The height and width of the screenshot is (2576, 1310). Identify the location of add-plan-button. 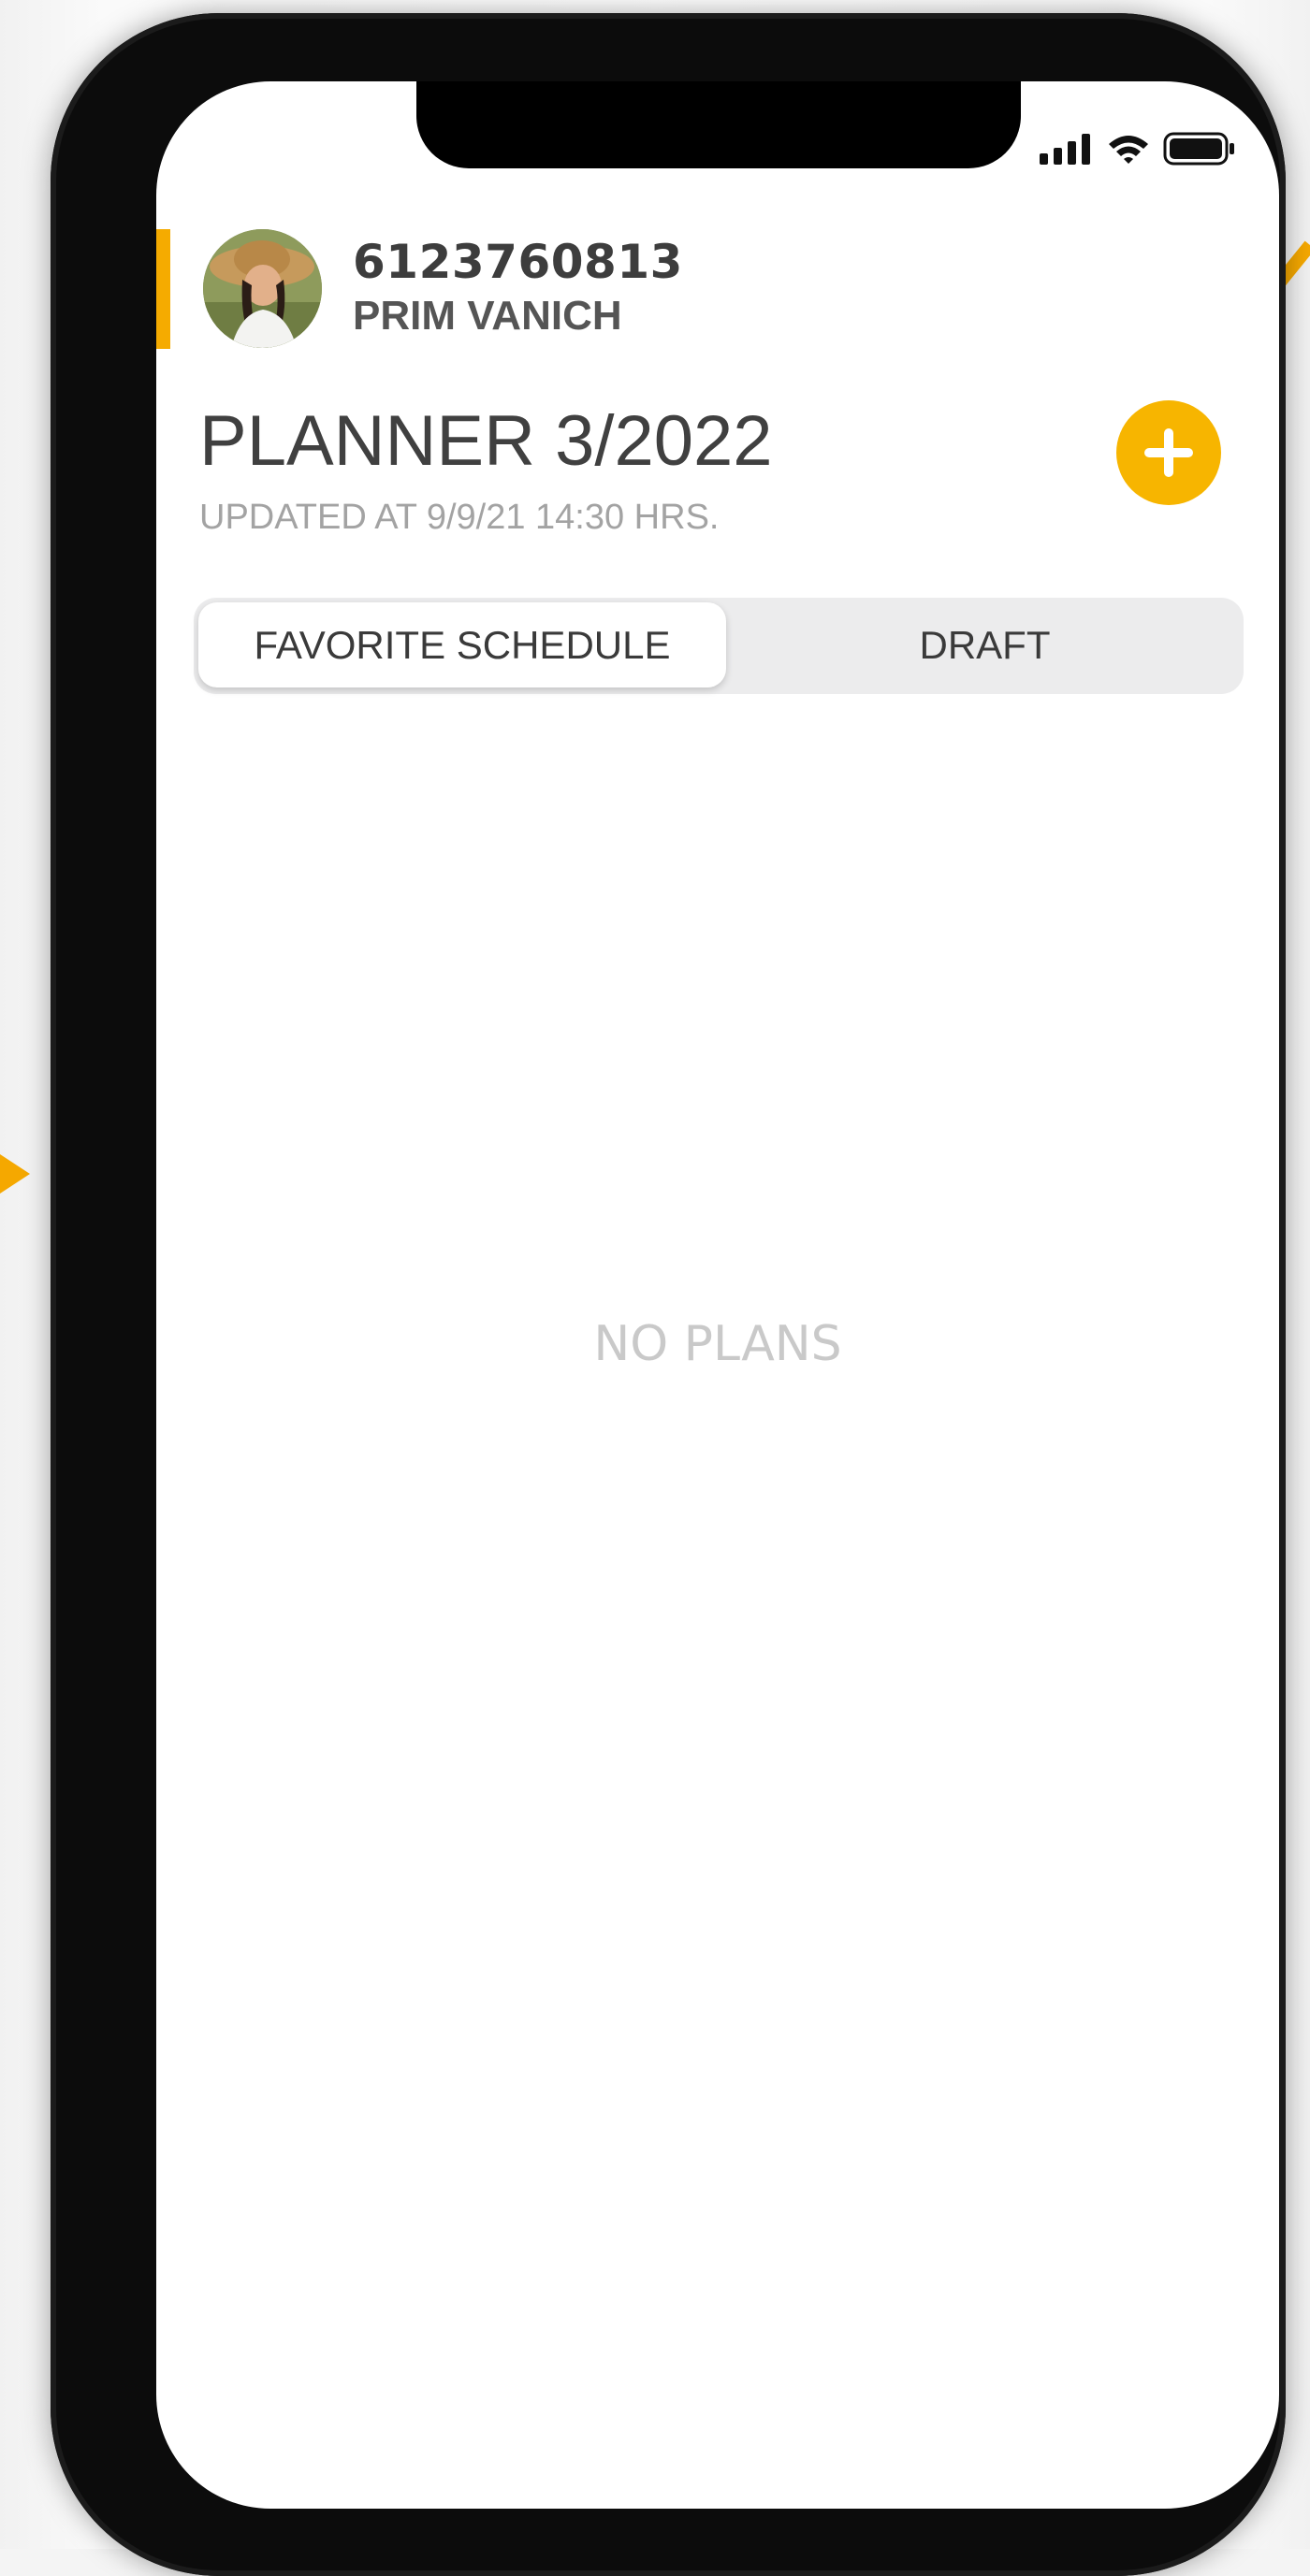
(1168, 452).